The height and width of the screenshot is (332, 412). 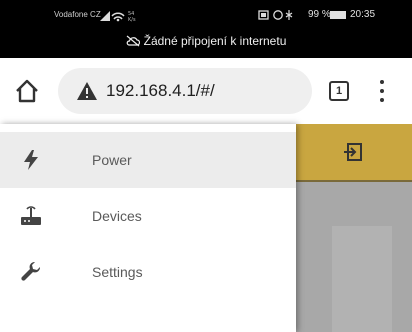 I want to click on status-clock: 20:35, so click(x=363, y=14).